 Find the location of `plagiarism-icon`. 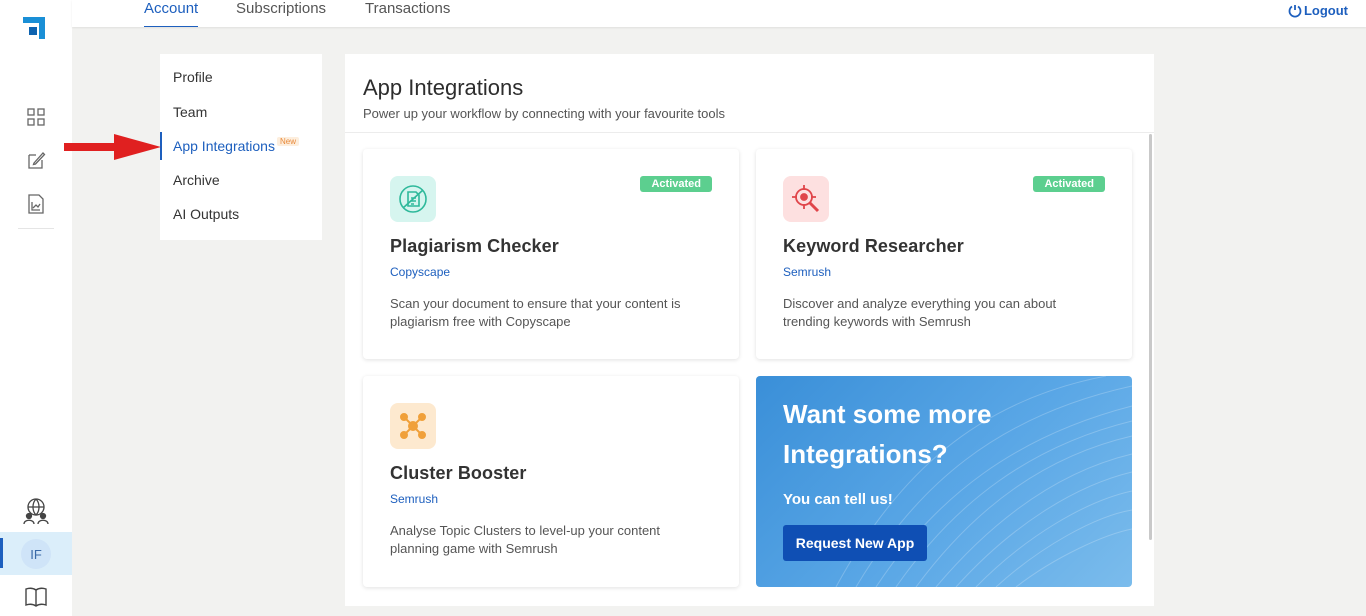

plagiarism-icon is located at coordinates (413, 199).